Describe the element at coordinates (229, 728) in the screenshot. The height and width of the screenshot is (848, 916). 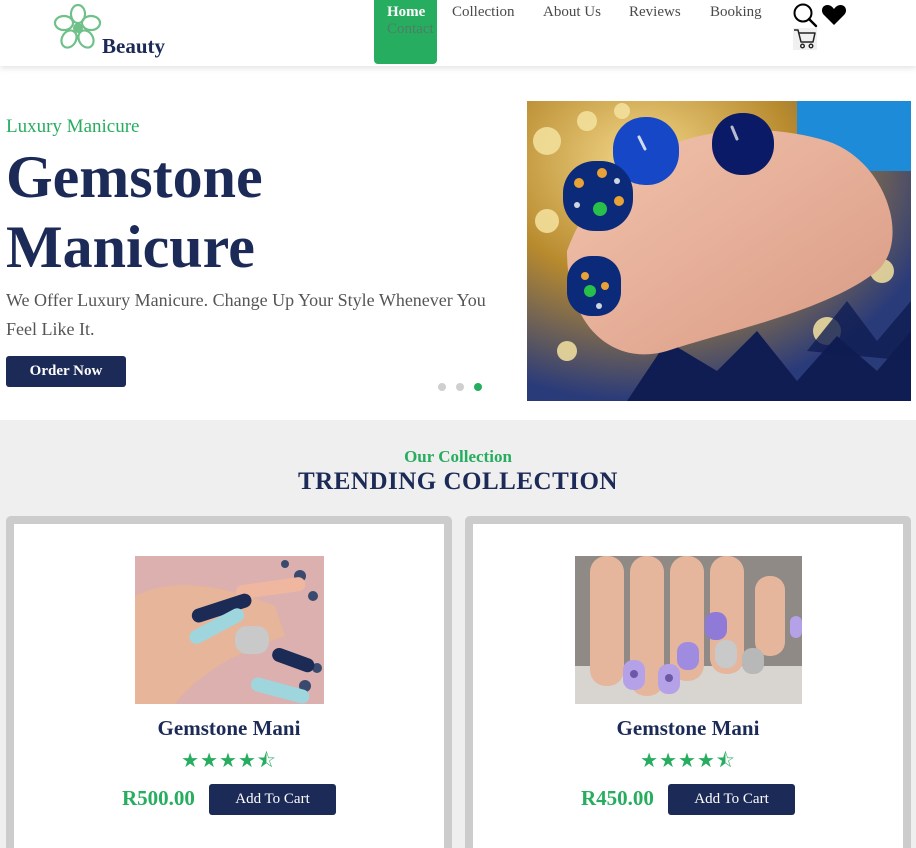
I see `product-name-1: Gemstone Mani` at that location.